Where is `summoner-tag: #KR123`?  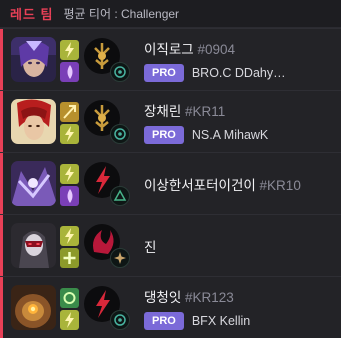
summoner-tag: #KR123 is located at coordinates (209, 297).